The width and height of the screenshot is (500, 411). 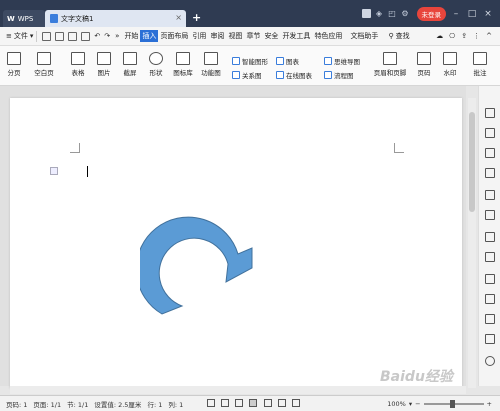 I want to click on settings-icon: ⚙, so click(x=405, y=13).